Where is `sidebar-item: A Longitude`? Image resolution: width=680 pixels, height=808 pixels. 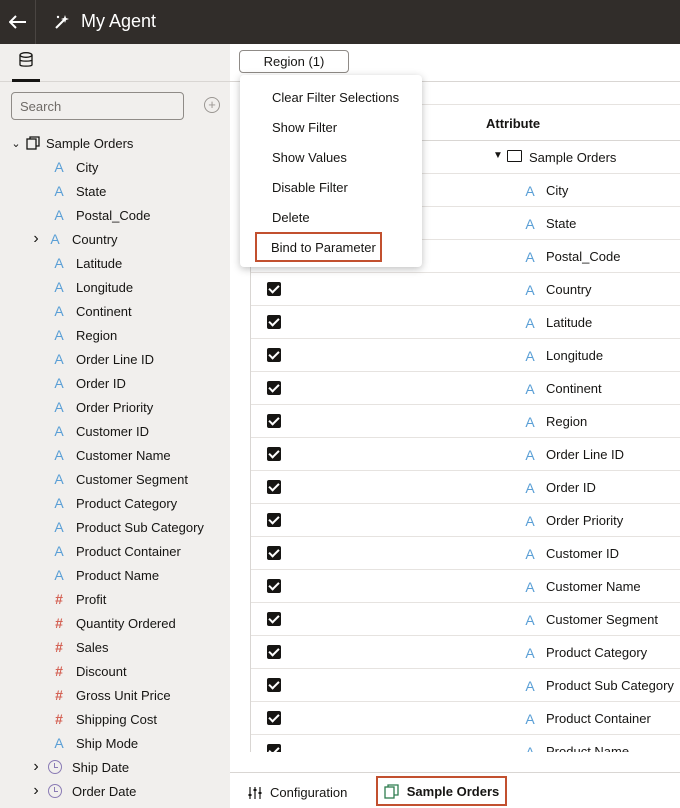 sidebar-item: A Longitude is located at coordinates (92, 287).